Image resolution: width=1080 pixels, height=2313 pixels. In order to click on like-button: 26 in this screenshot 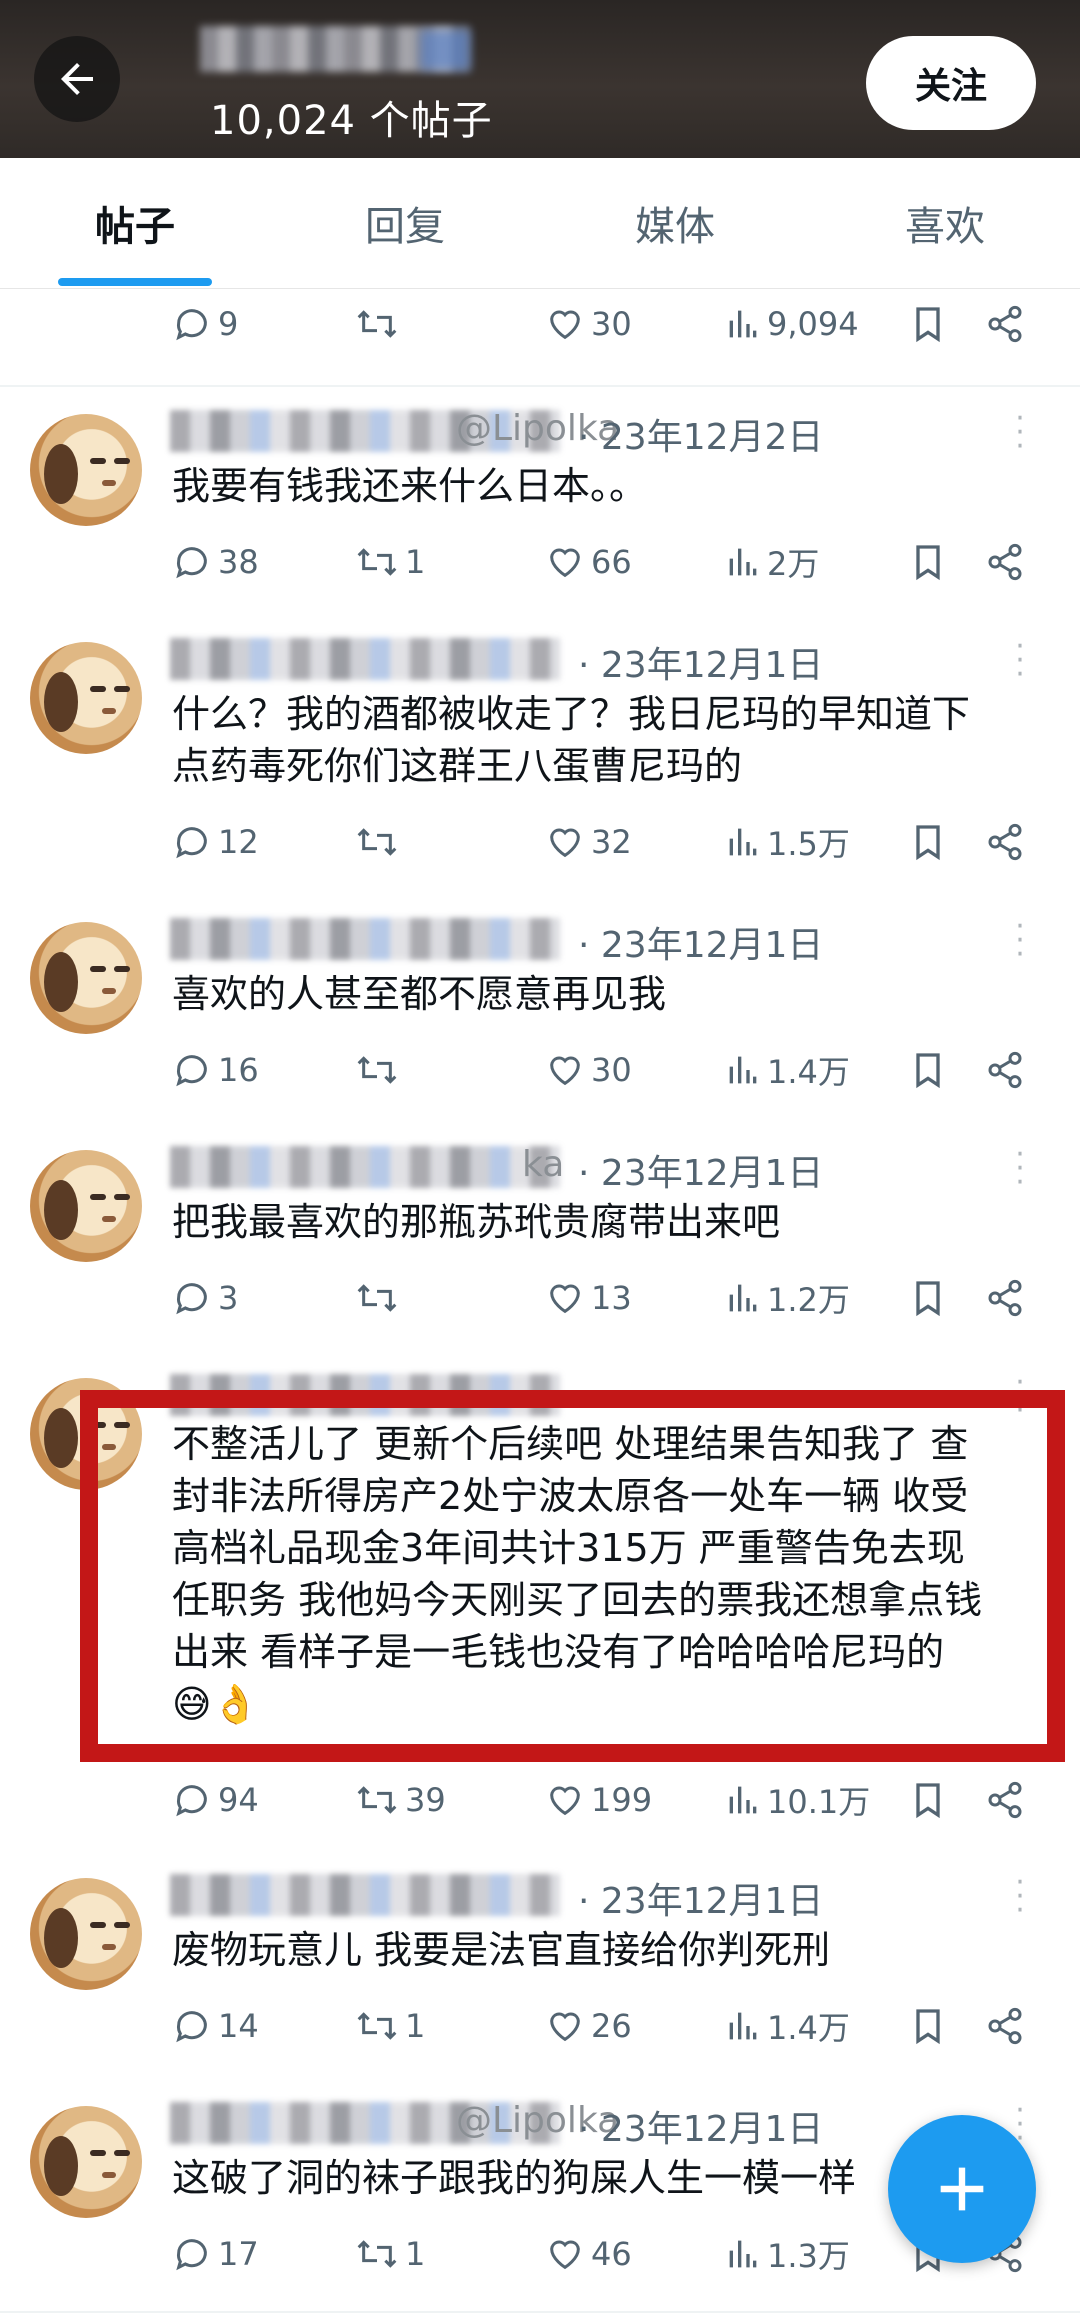, I will do `click(588, 2026)`.